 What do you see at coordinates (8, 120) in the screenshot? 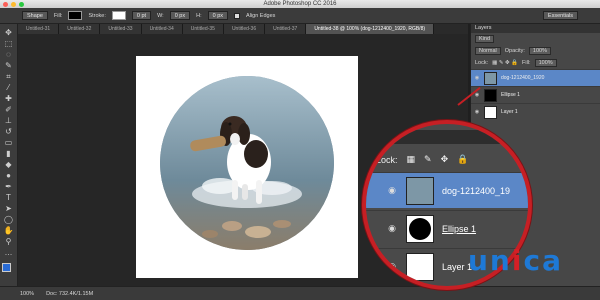
I see `clone-stamp-tool-icon: ⊥` at bounding box center [8, 120].